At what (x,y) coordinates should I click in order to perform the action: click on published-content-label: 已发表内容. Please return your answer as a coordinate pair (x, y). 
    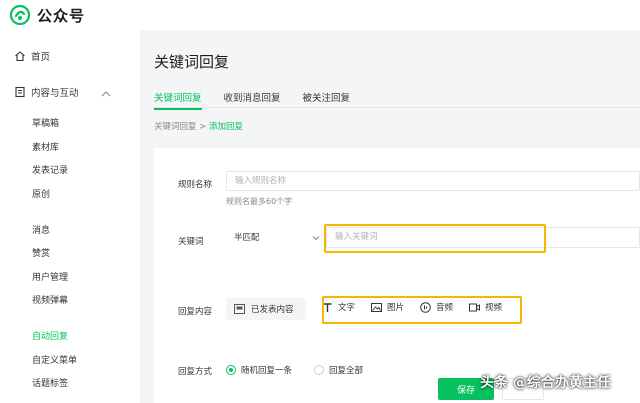
    Looking at the image, I should click on (272, 310).